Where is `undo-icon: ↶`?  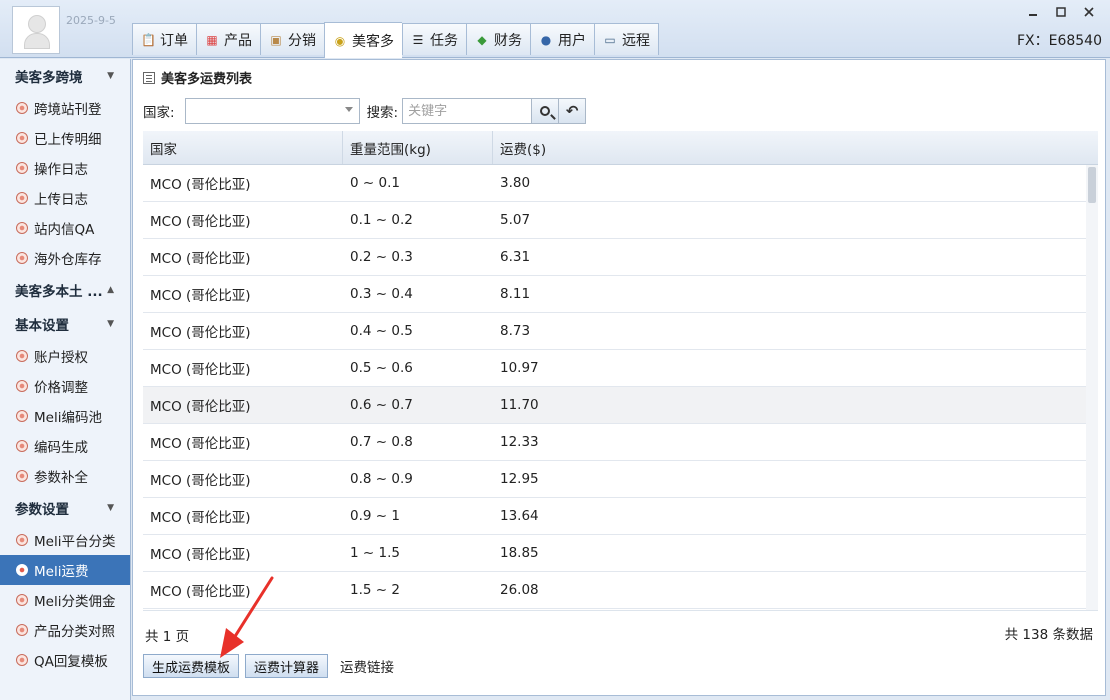
undo-icon: ↶ is located at coordinates (572, 111).